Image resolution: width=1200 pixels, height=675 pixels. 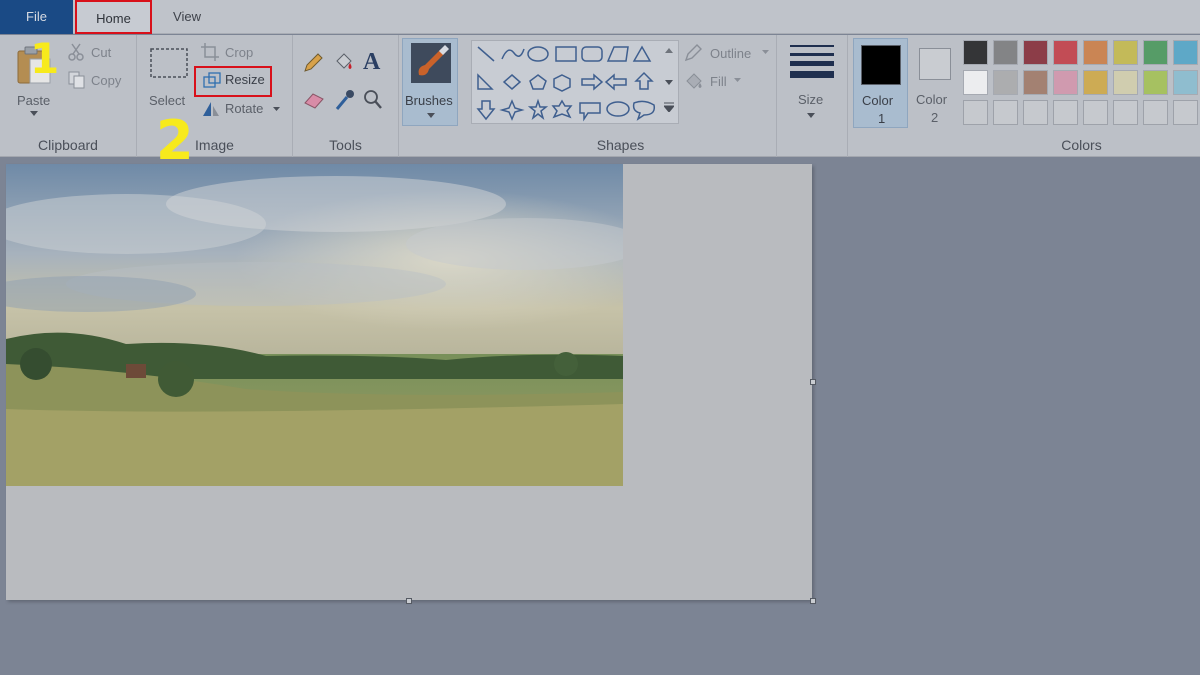 I want to click on pencil-icon, so click(x=313, y=63).